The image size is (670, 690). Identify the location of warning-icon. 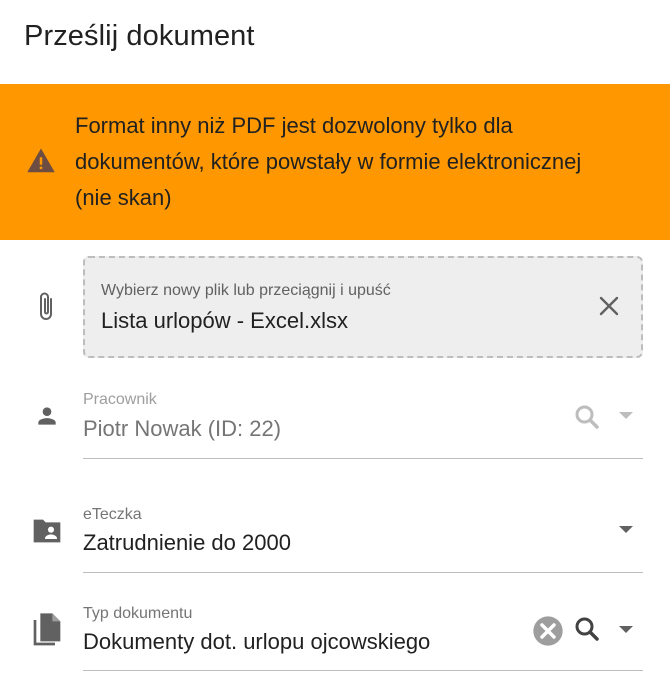
(41, 160).